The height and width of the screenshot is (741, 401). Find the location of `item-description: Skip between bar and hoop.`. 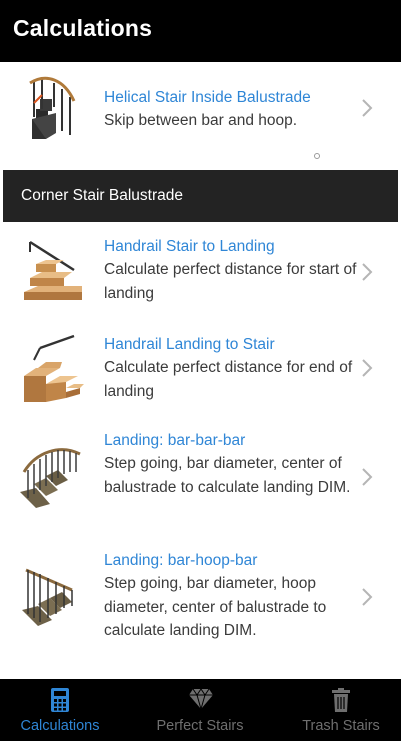

item-description: Skip between bar and hoop. is located at coordinates (201, 120).